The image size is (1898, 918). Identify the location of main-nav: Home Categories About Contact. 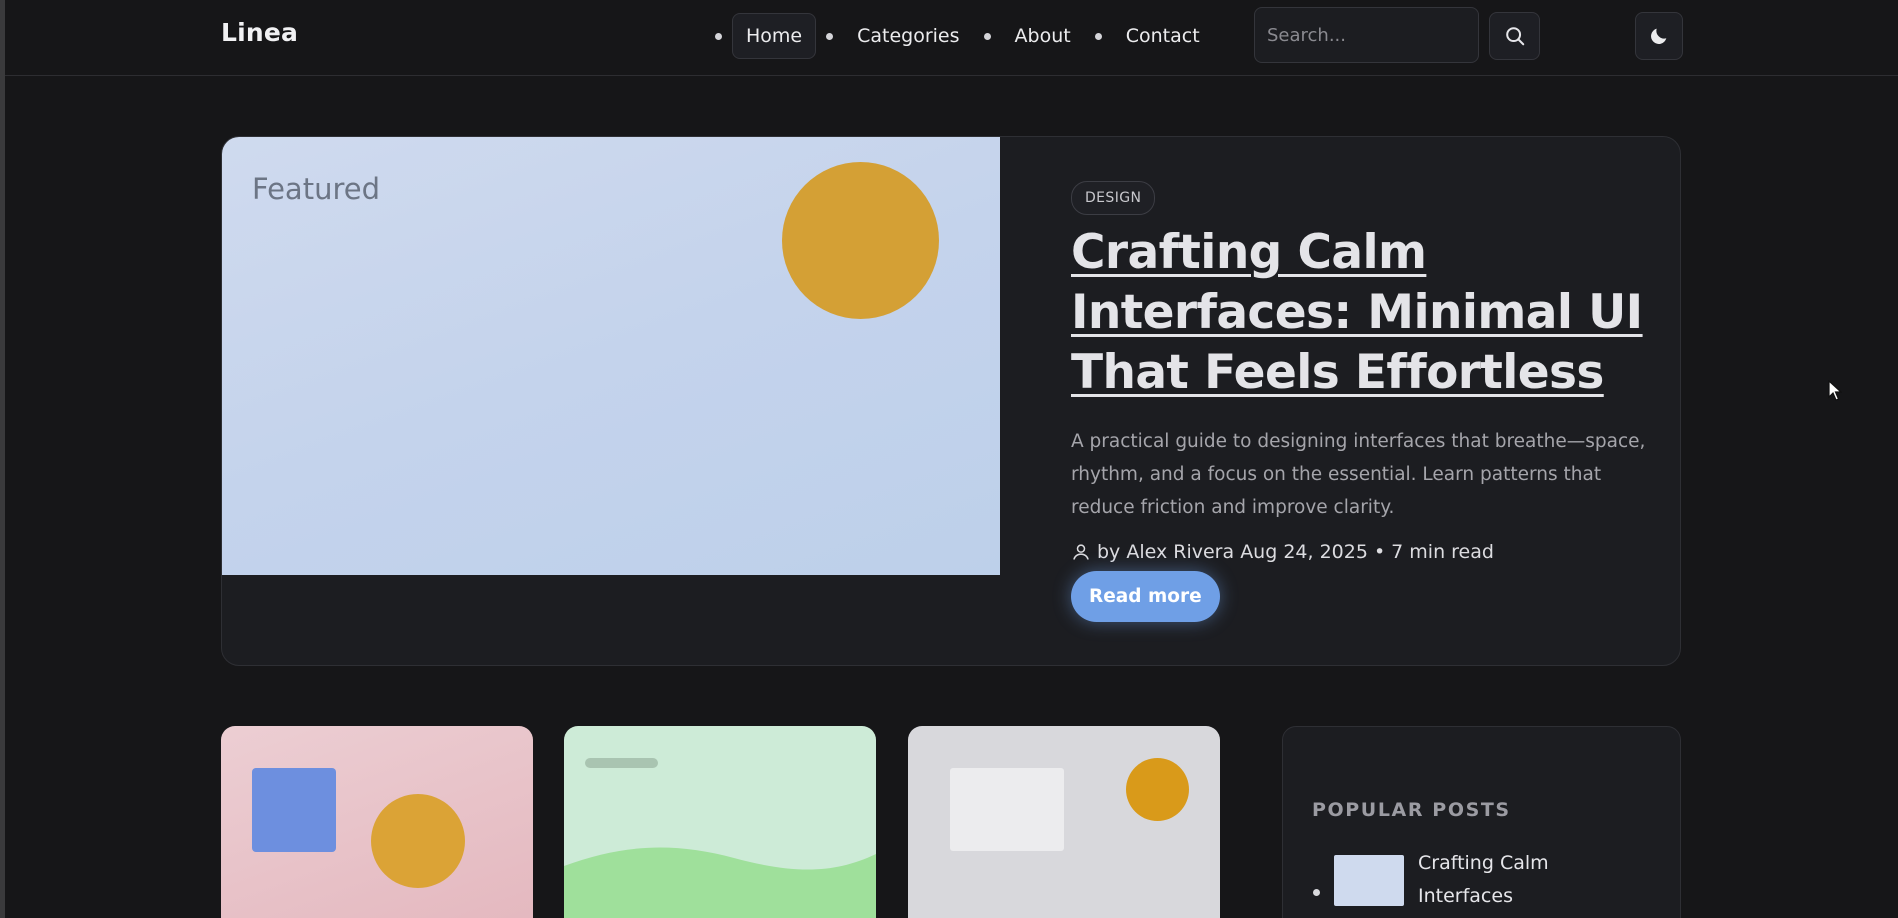
(959, 36).